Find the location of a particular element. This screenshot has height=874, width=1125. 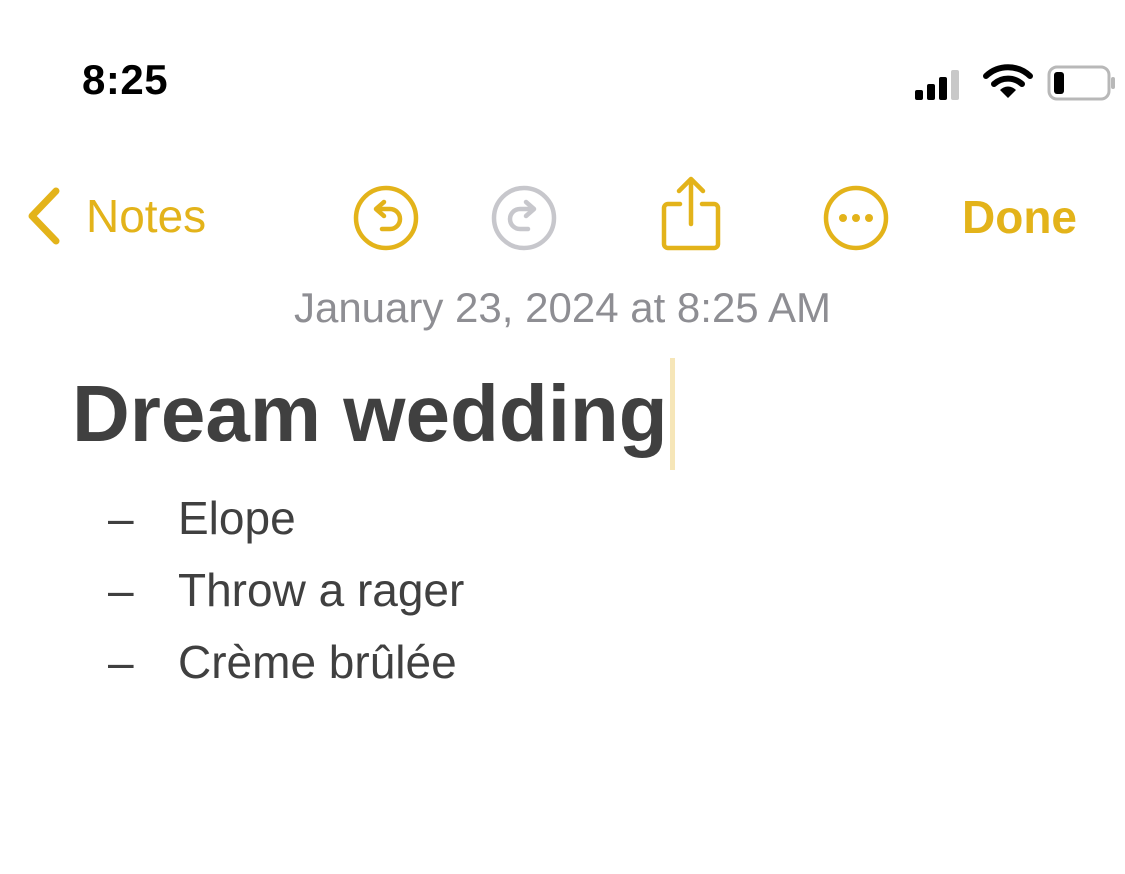

status-time: 8:25 is located at coordinates (125, 79).